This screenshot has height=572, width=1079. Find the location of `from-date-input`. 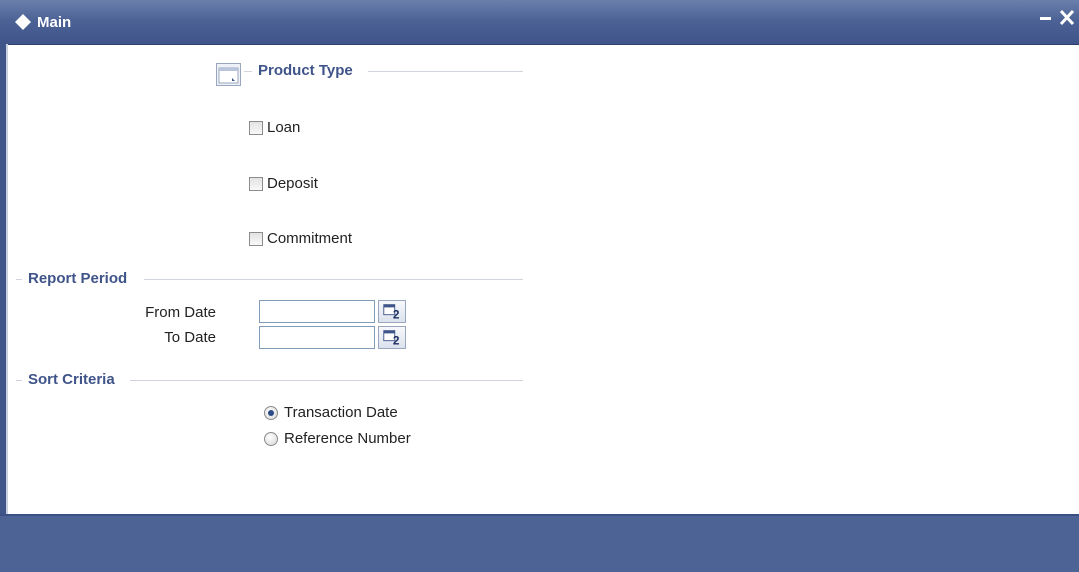

from-date-input is located at coordinates (317, 311).